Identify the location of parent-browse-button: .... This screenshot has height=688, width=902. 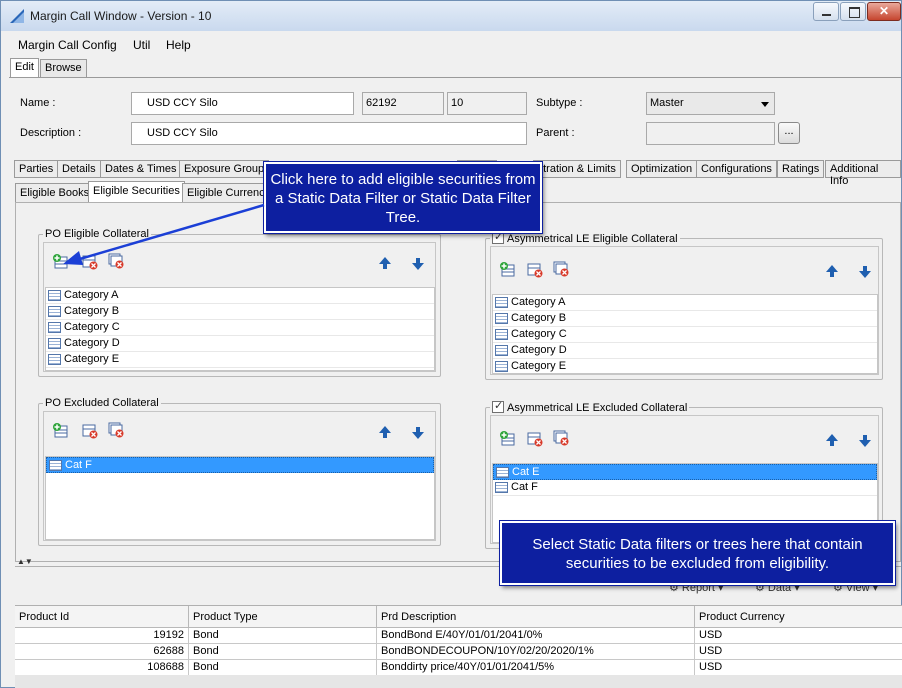
(789, 133).